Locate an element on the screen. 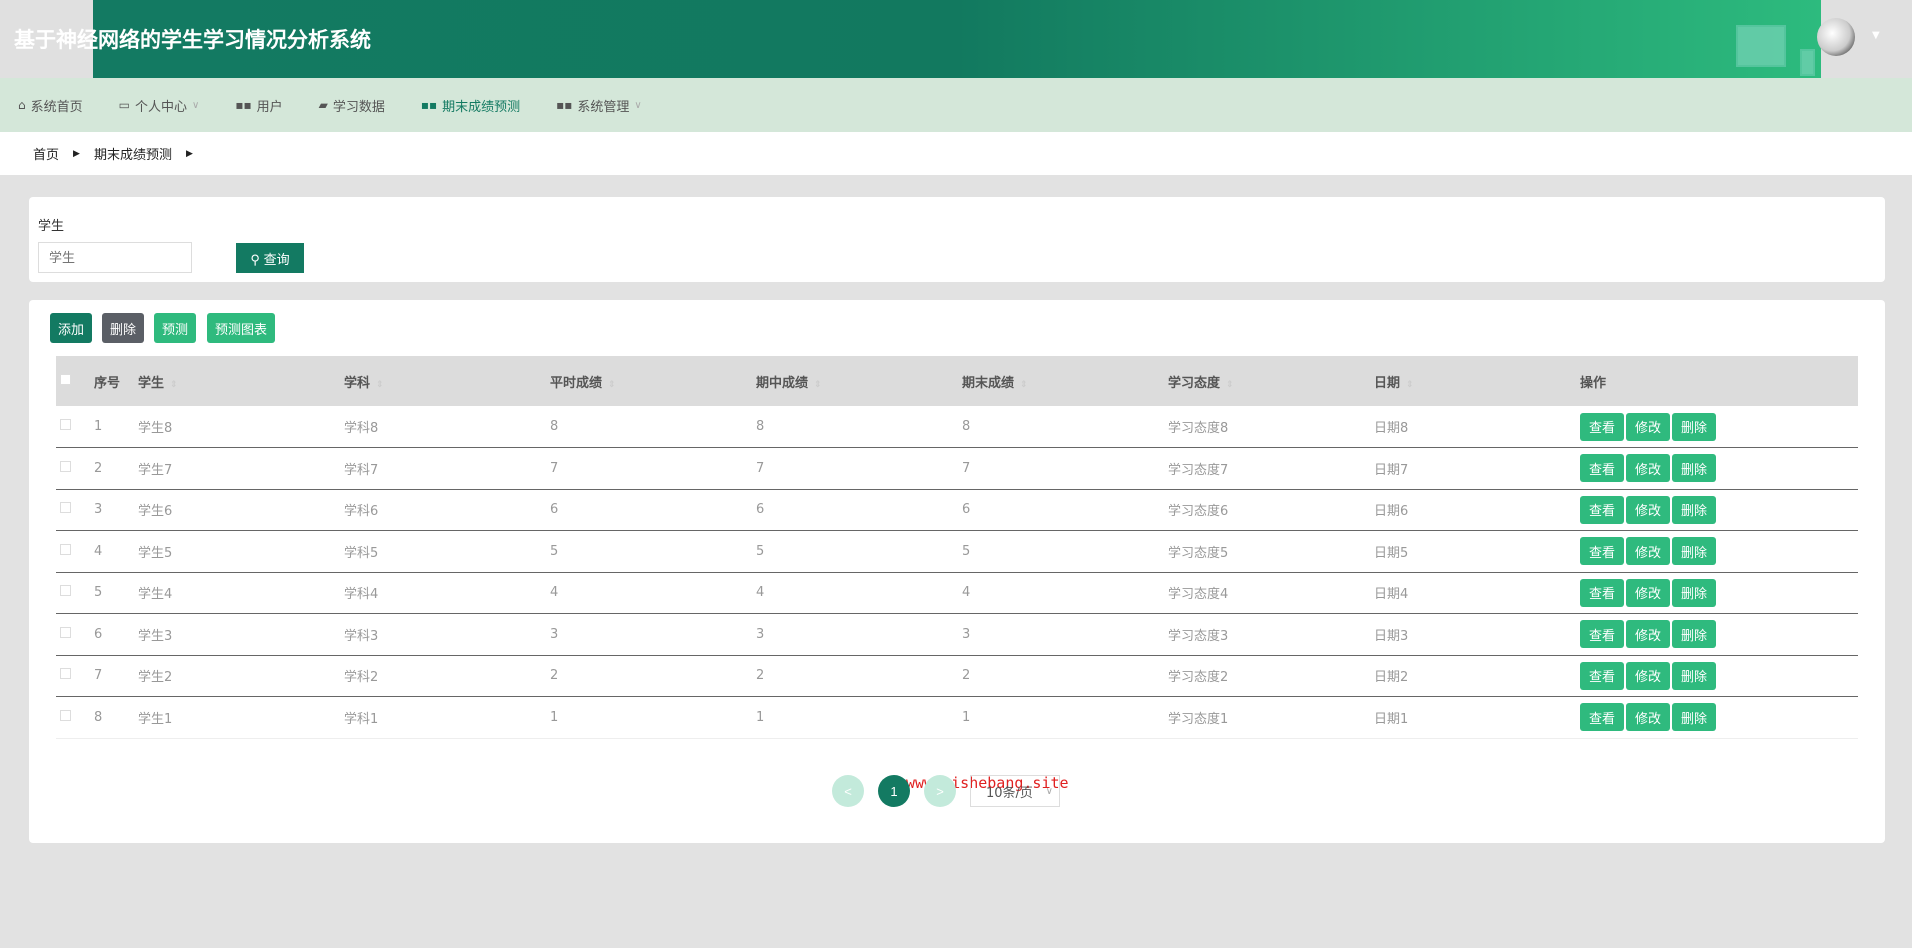 The height and width of the screenshot is (948, 1912). query-button: ⚲ 查询 is located at coordinates (270, 258).